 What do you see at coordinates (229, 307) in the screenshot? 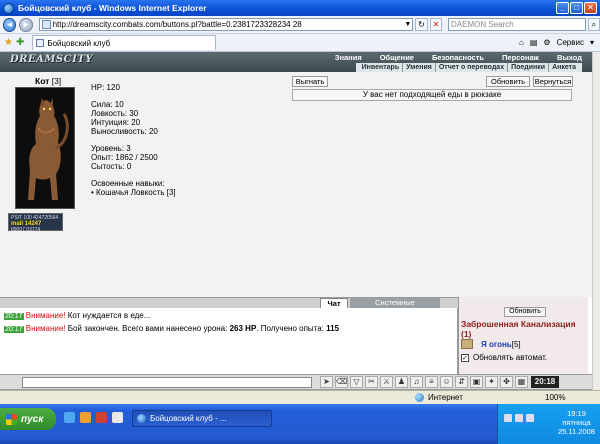
I see `chat-tabs: Чат Системные сообщения` at bounding box center [229, 307].